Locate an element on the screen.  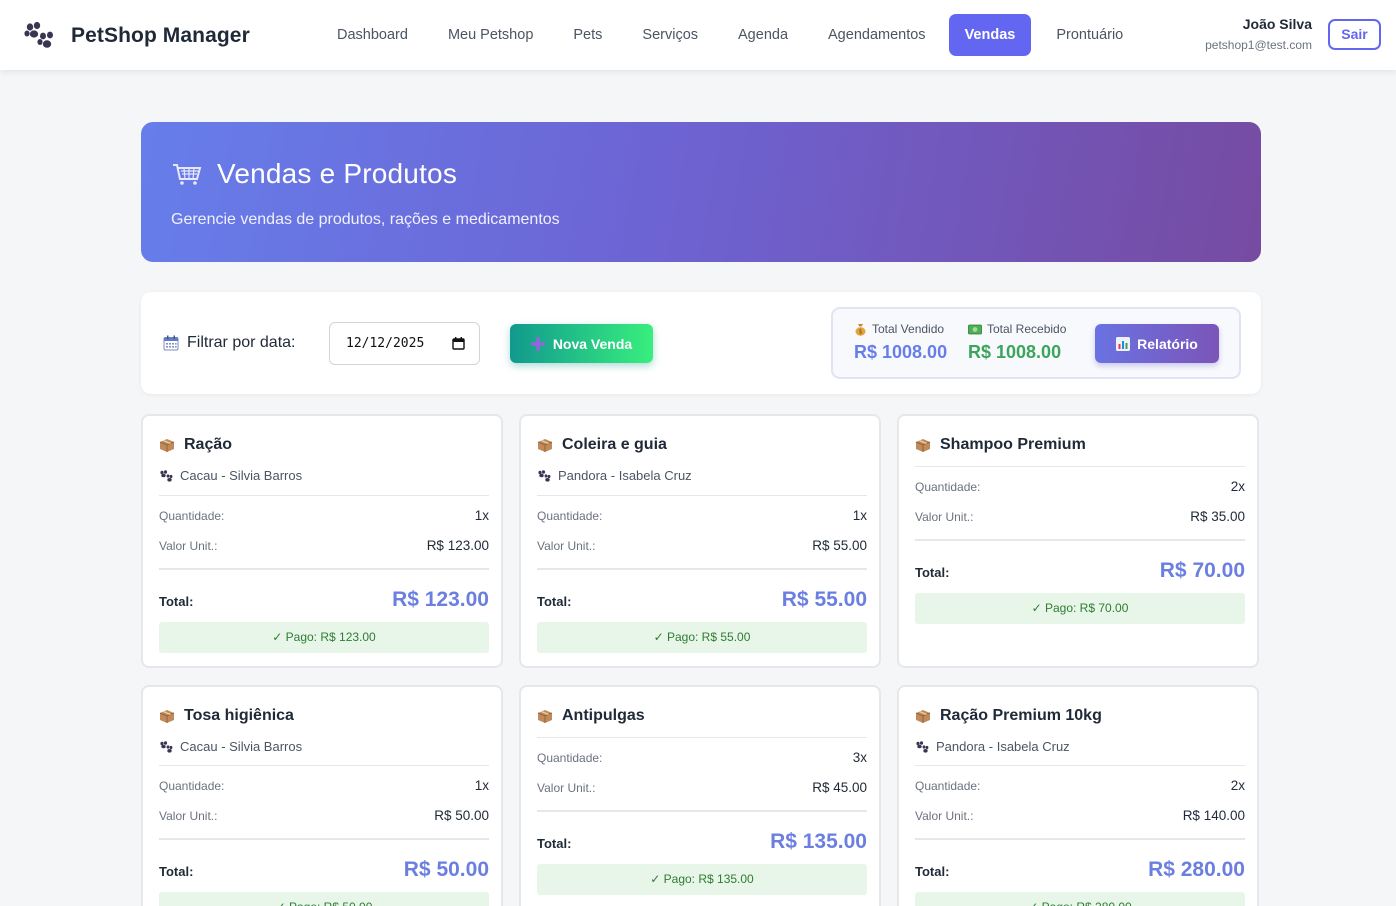
page-title: Vendas e Produtos is located at coordinates (314, 174).